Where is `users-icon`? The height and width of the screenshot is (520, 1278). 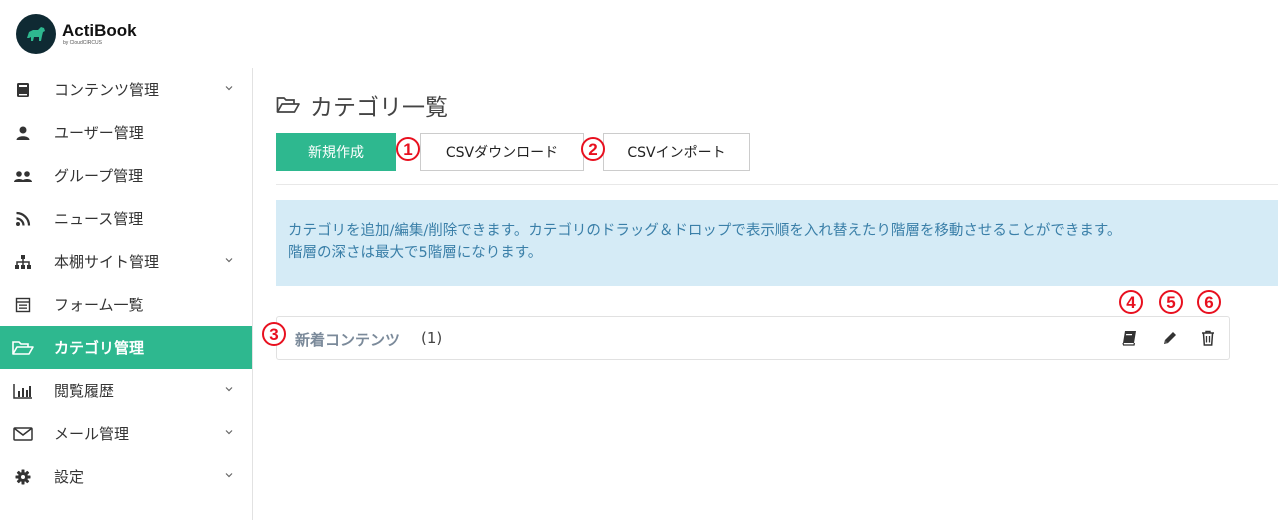 users-icon is located at coordinates (23, 176).